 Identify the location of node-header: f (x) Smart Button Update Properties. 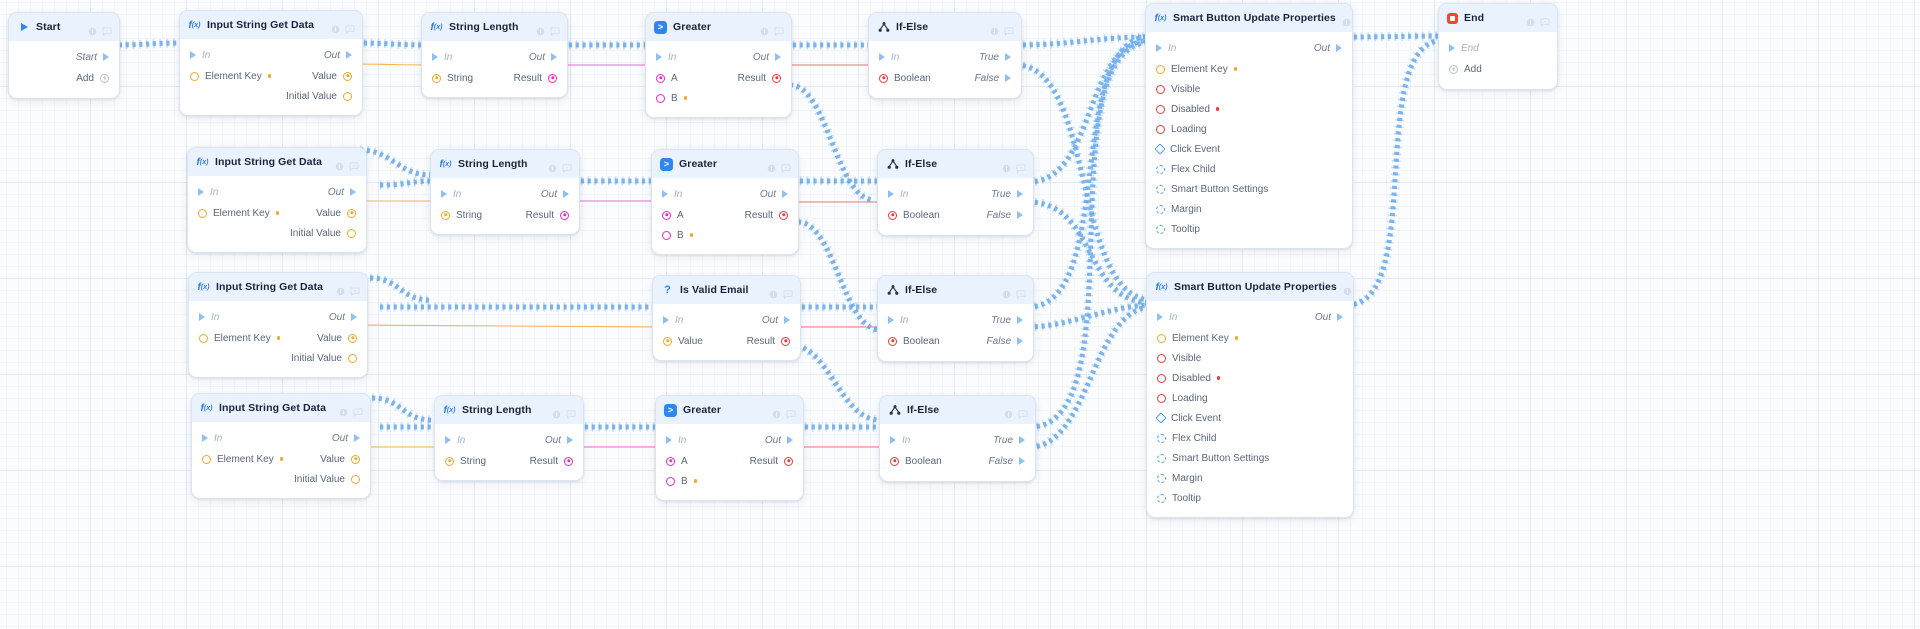
(1249, 18).